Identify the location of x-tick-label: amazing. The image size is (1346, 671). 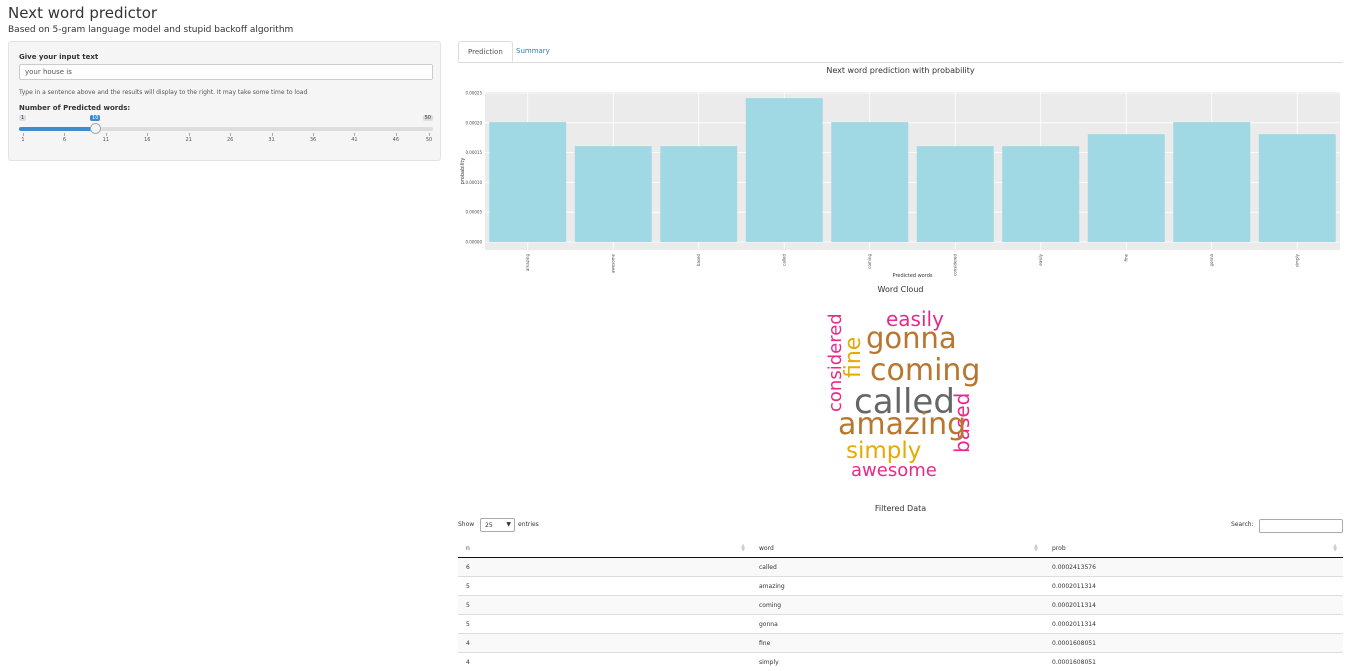
(527, 263).